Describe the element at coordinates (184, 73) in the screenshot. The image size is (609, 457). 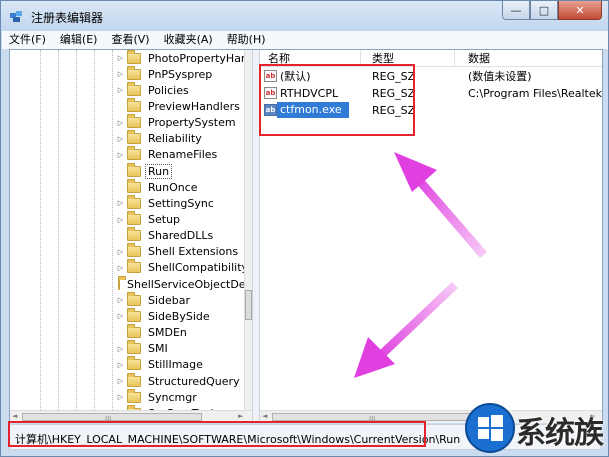
I see `tree-item: ▷ PnPSysprep` at that location.